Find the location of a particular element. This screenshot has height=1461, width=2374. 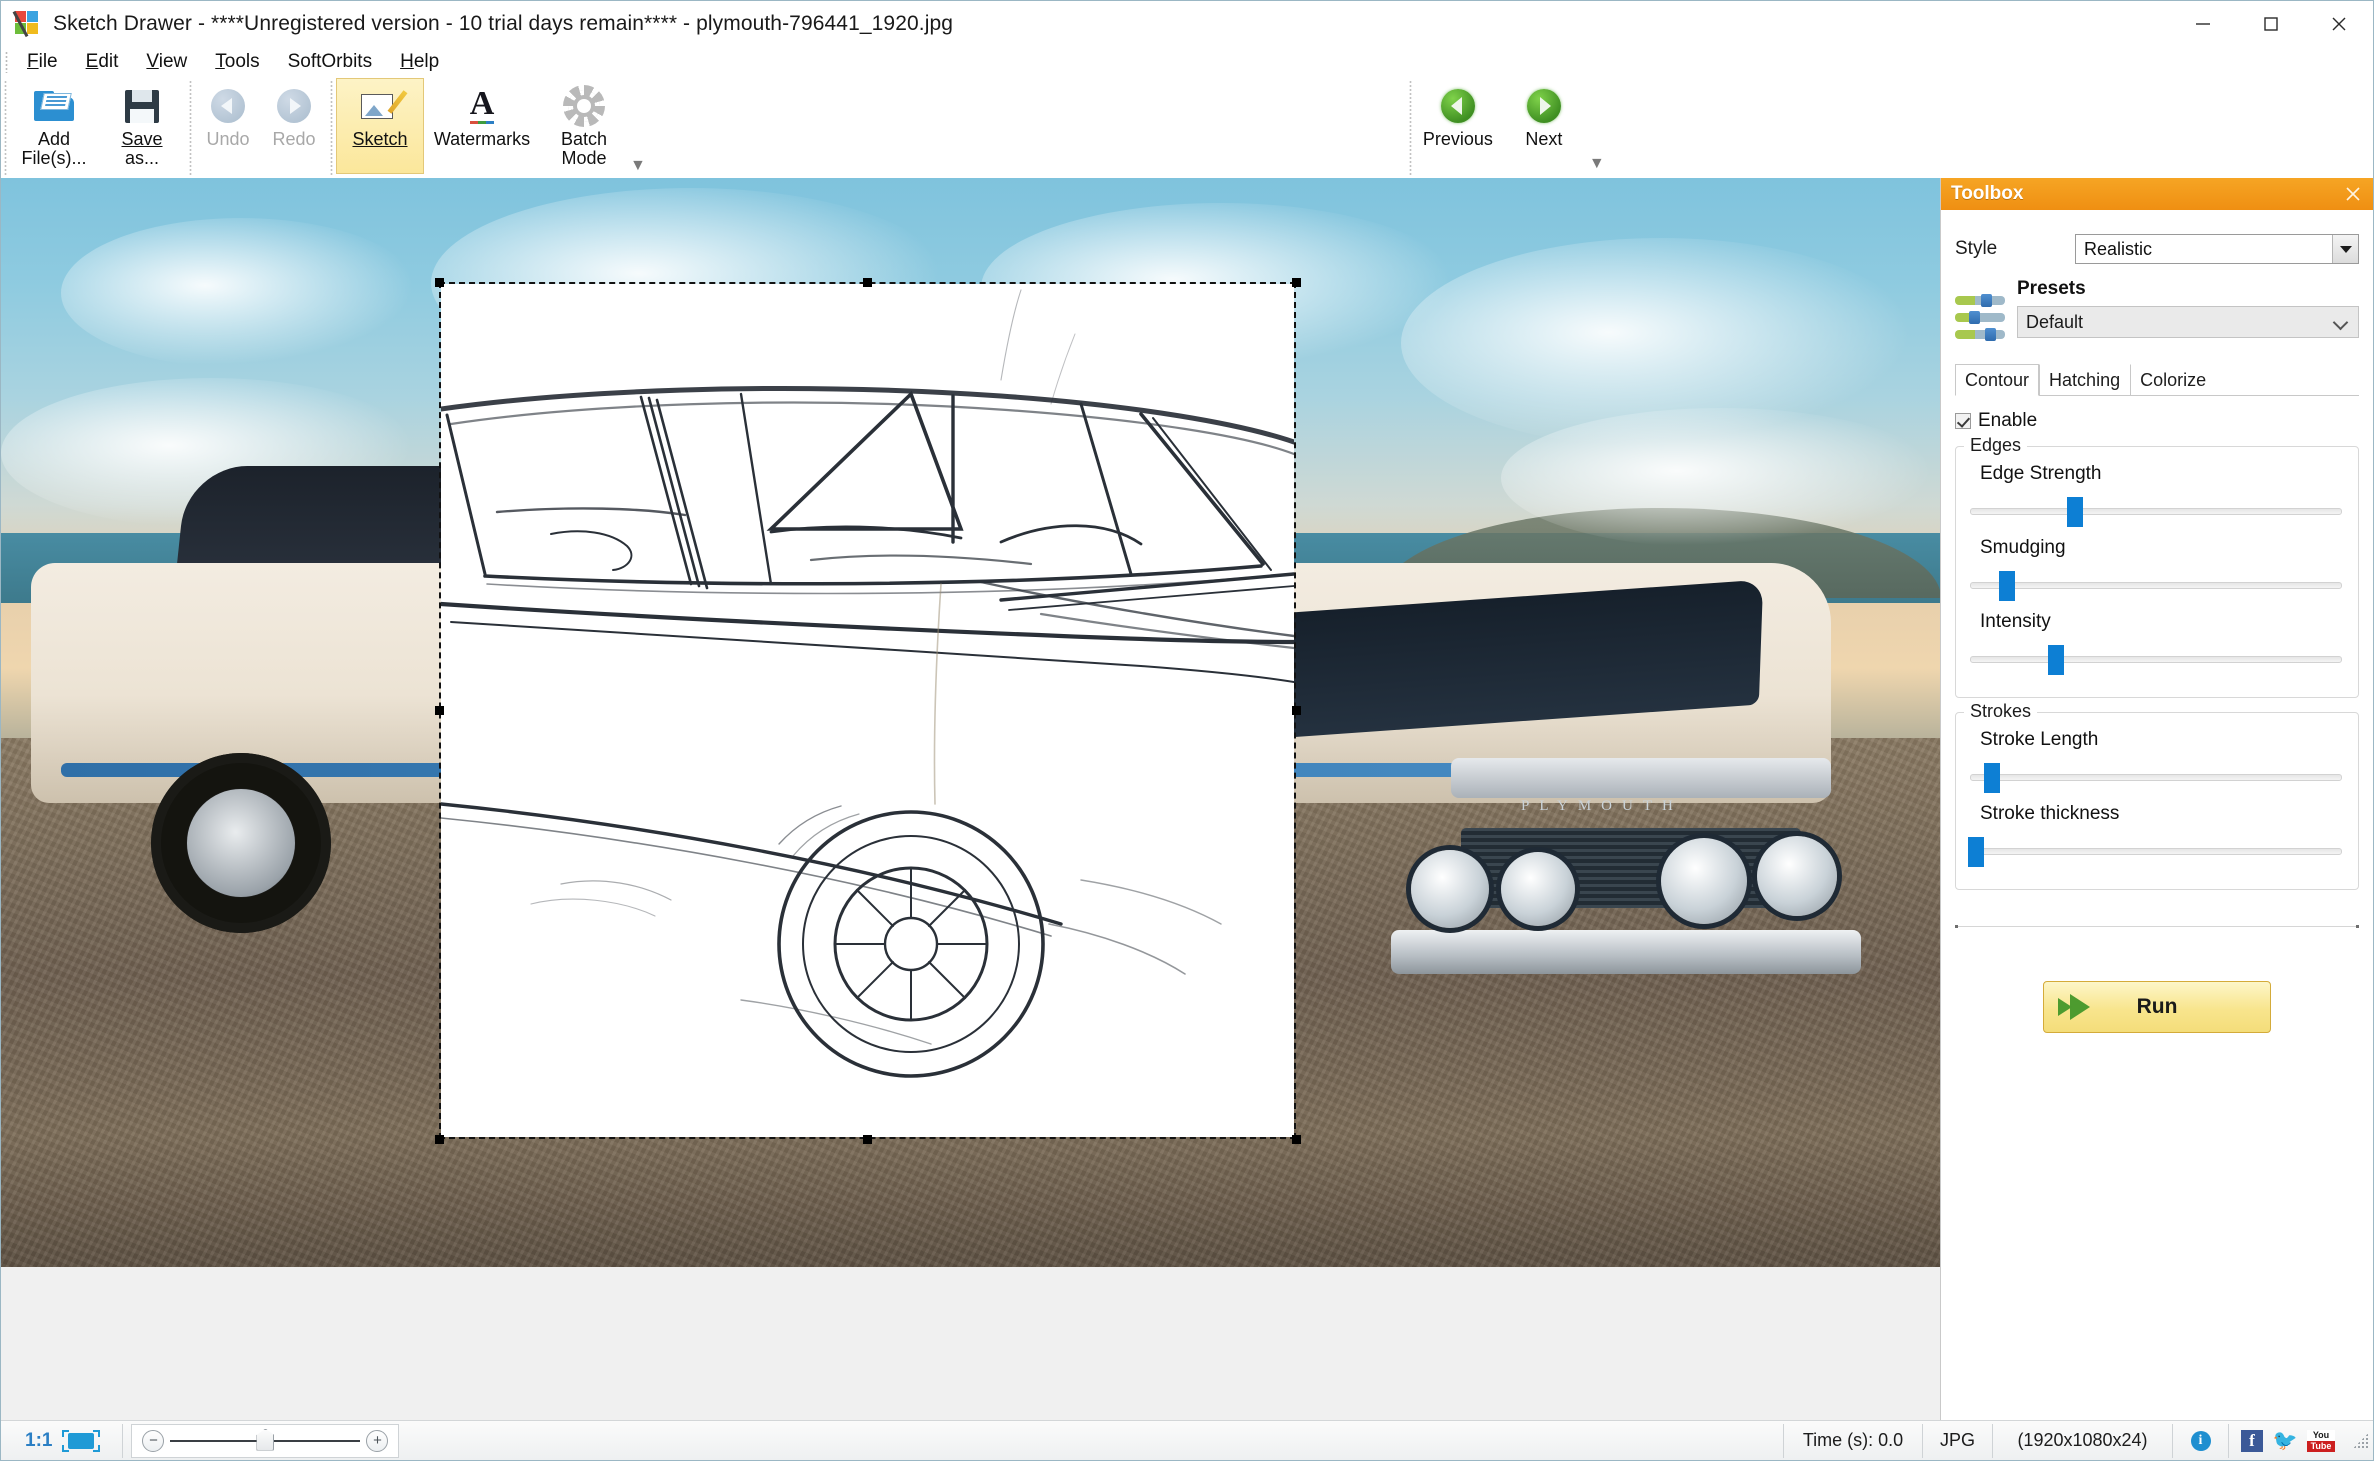

selection-handle-top-center is located at coordinates (867, 282).